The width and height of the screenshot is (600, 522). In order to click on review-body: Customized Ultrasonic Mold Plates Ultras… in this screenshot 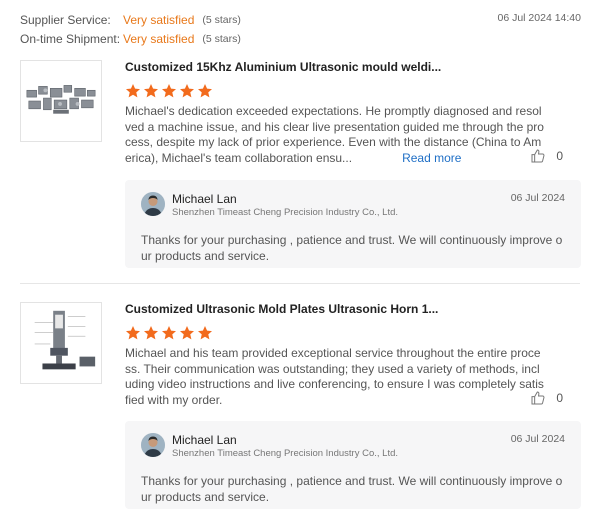, I will do `click(335, 355)`.